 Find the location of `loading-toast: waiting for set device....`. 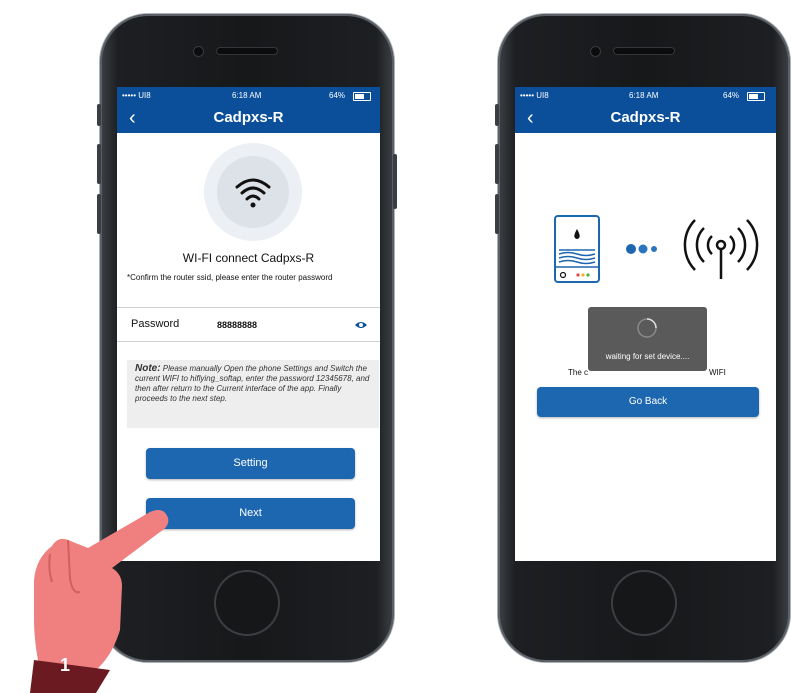

loading-toast: waiting for set device.... is located at coordinates (647, 339).